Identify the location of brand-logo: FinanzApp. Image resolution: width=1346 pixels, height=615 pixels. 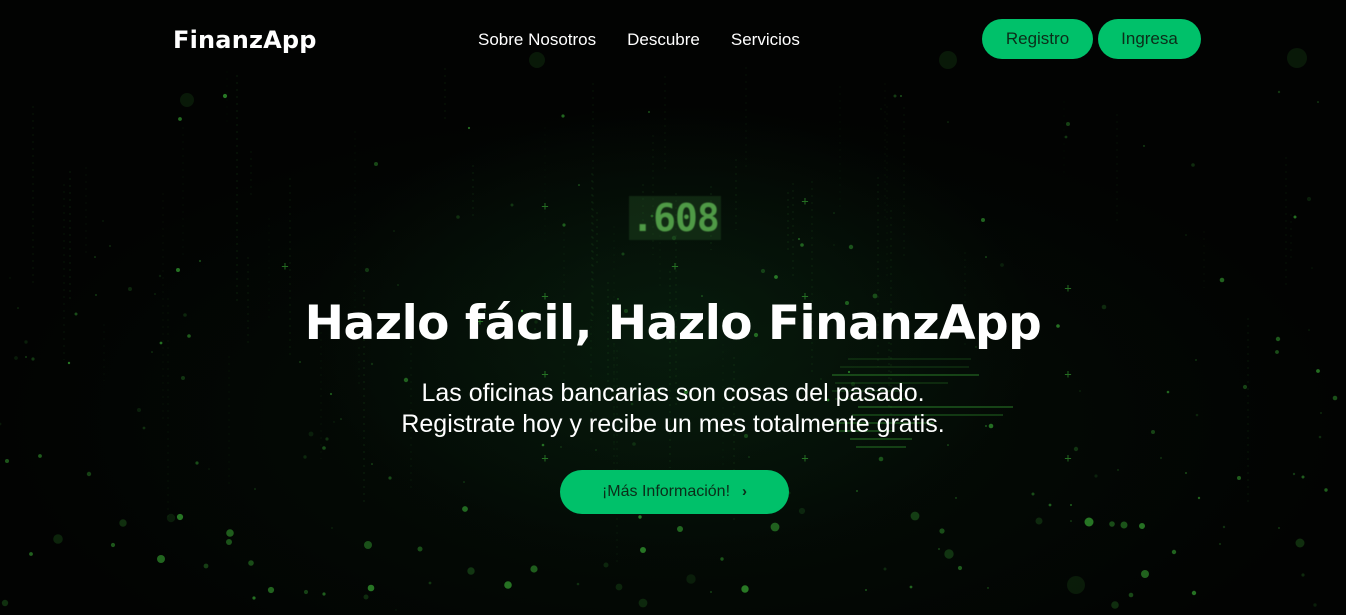
(245, 40).